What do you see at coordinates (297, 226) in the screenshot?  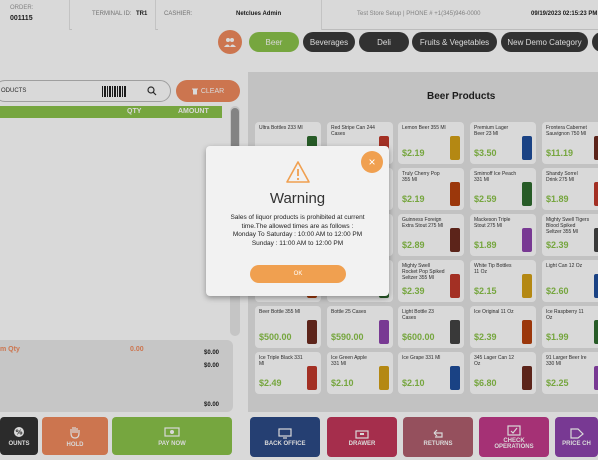 I see `modal-line-2: time.The allowed times are as follows :` at bounding box center [297, 226].